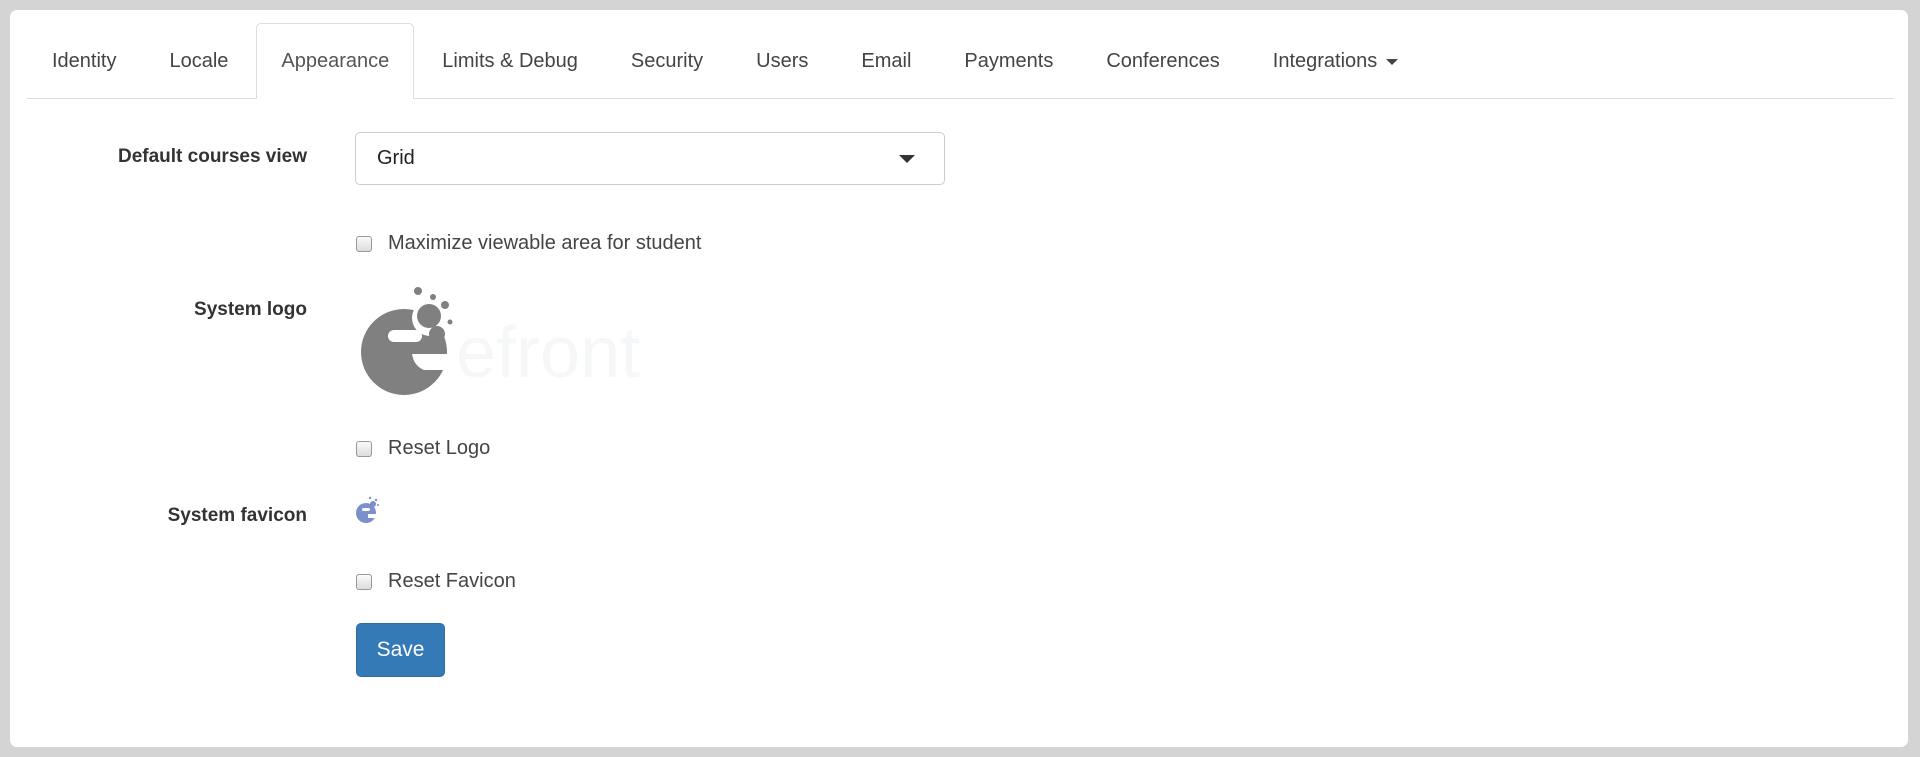  I want to click on select-value: Grid, so click(396, 158).